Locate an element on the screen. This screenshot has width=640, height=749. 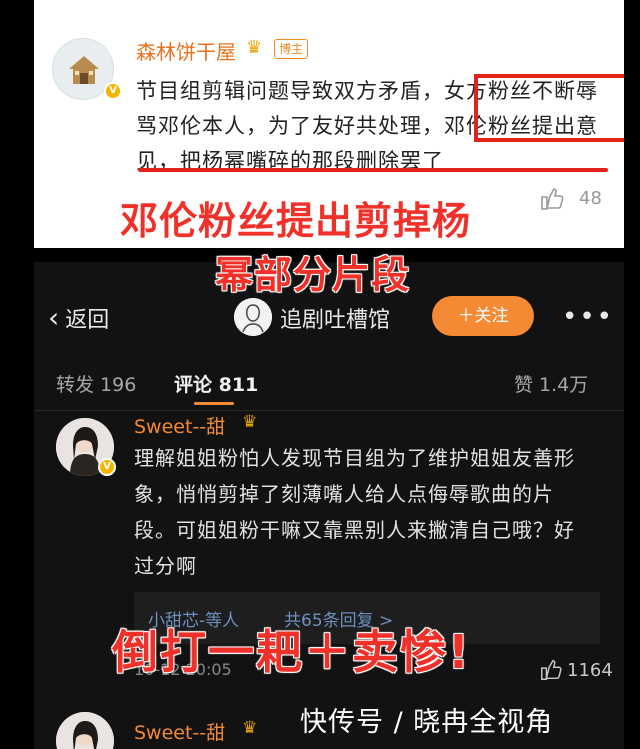
username: 森林饼干屋 is located at coordinates (186, 50).